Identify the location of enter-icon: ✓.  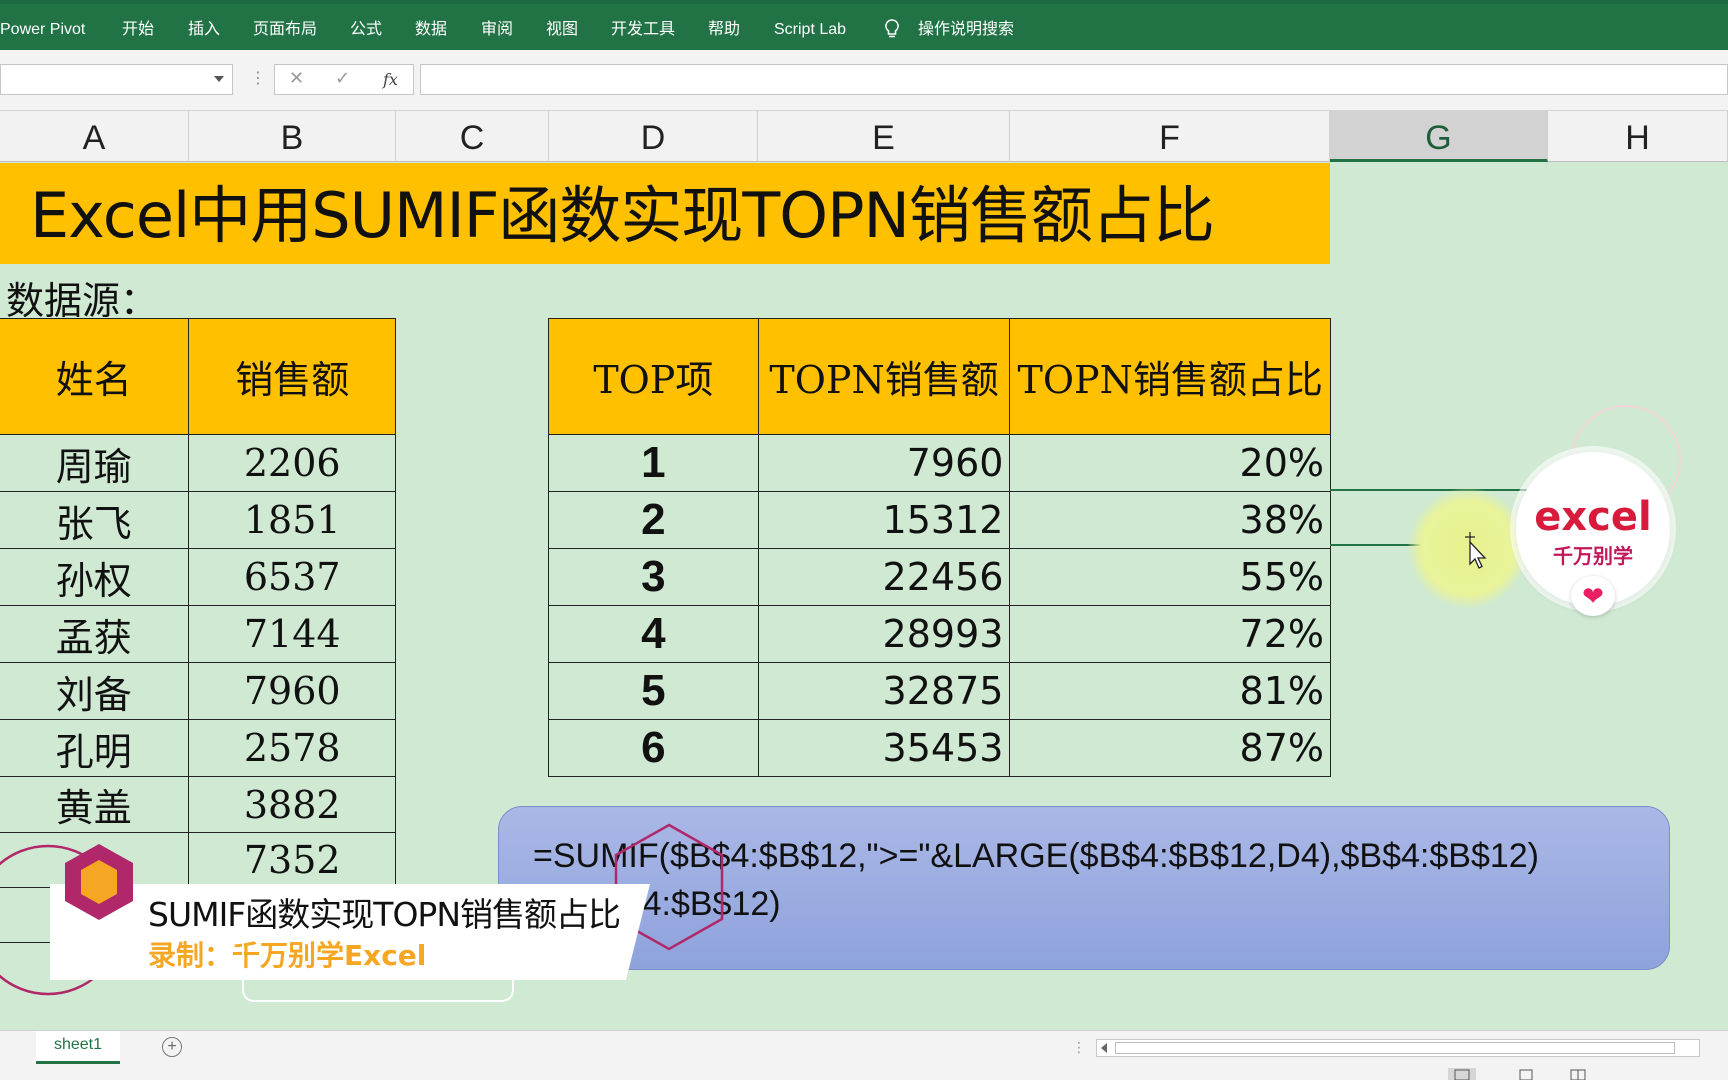
(342, 78).